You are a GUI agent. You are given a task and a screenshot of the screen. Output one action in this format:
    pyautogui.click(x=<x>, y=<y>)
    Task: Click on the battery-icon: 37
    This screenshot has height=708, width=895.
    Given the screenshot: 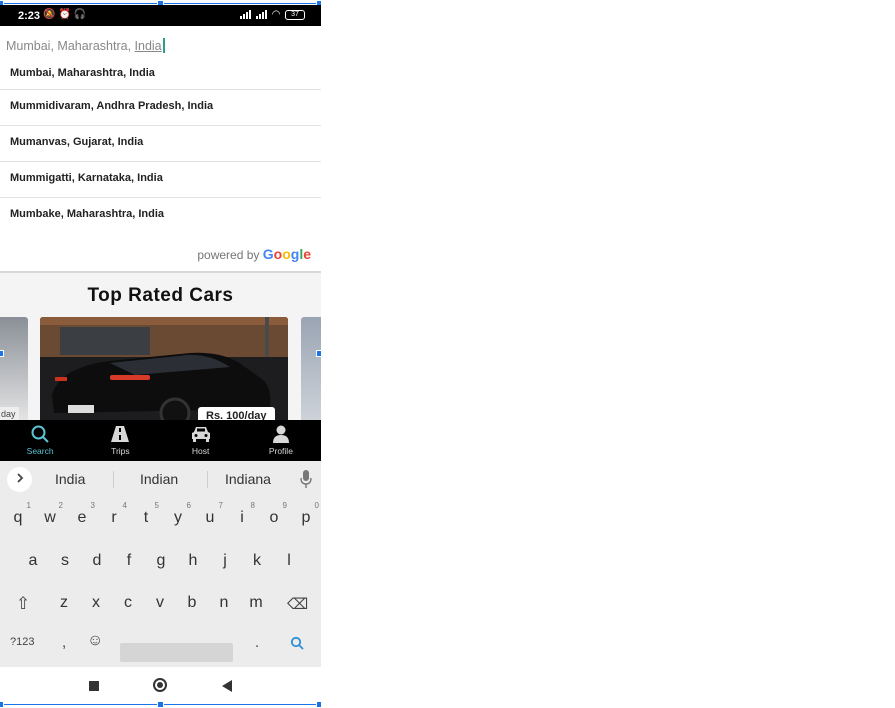 What is the action you would take?
    pyautogui.click(x=295, y=14)
    